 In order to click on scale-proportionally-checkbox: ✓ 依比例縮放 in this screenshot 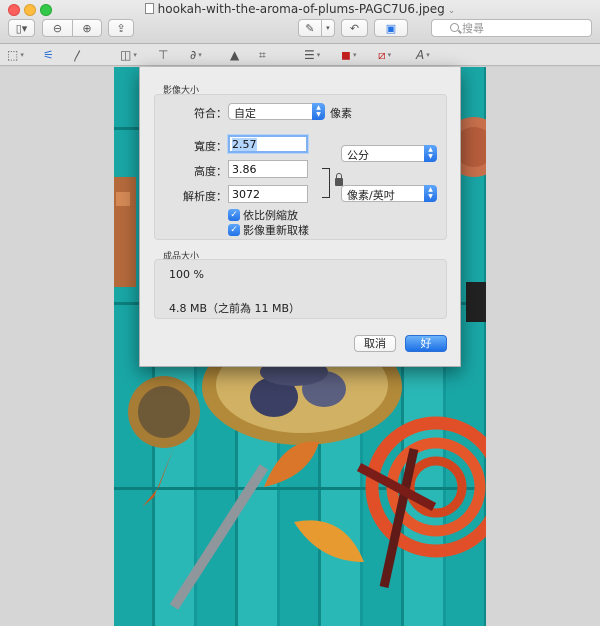, I will do `click(263, 215)`.